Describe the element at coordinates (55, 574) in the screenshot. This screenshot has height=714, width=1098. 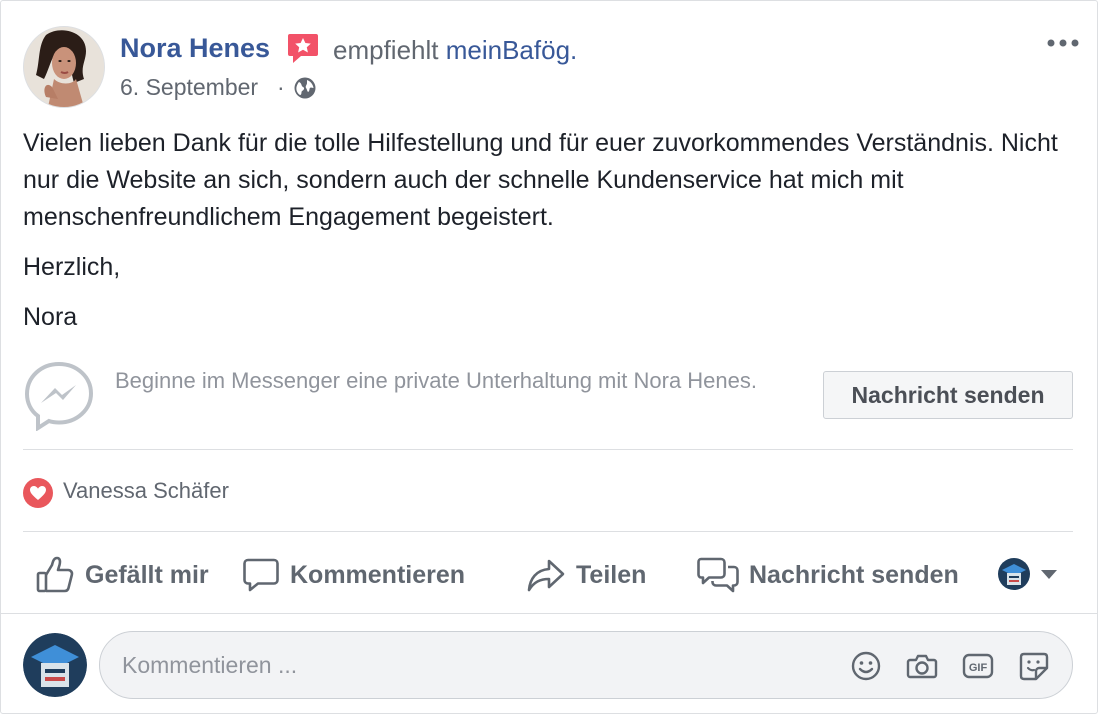
I see `thumbs-up-icon` at that location.